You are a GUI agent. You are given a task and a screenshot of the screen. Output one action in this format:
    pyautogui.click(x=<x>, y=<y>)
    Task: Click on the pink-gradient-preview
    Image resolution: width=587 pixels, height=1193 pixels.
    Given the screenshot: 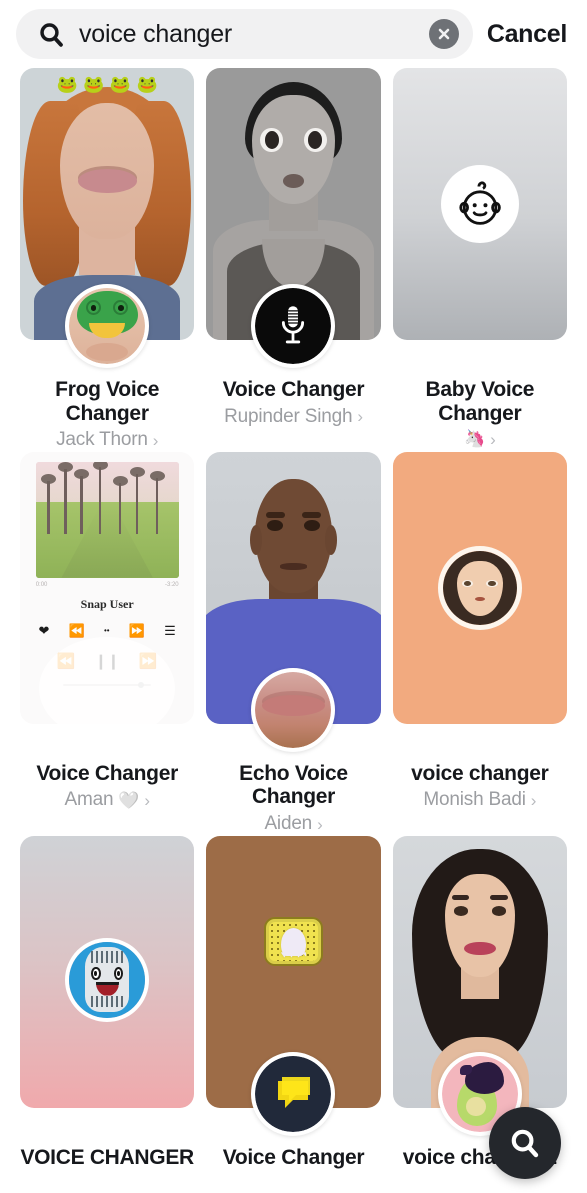 What is the action you would take?
    pyautogui.click(x=107, y=971)
    